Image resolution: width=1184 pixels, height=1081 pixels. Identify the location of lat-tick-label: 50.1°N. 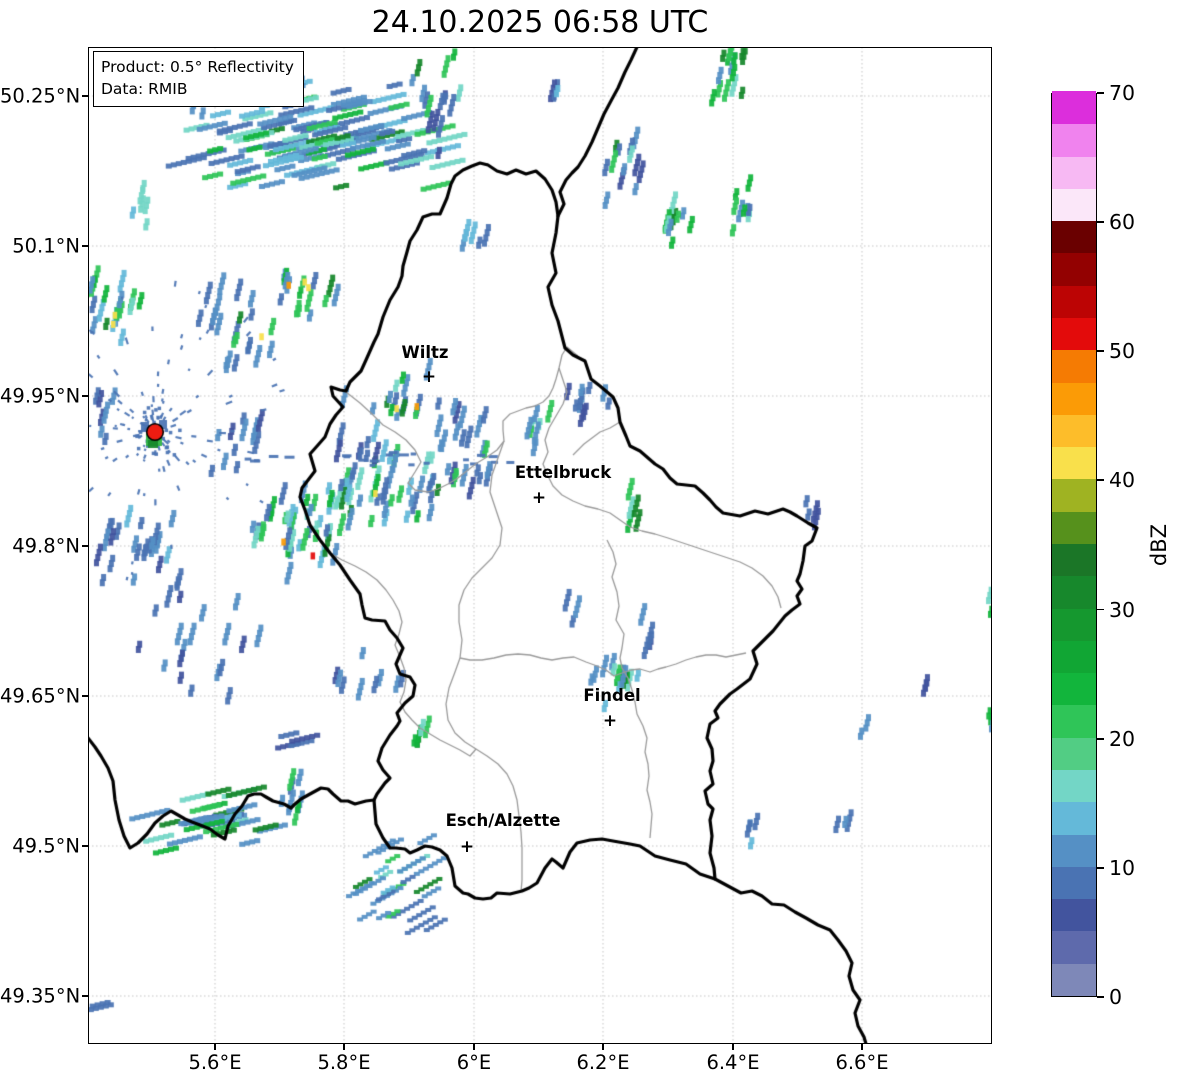
(46, 246).